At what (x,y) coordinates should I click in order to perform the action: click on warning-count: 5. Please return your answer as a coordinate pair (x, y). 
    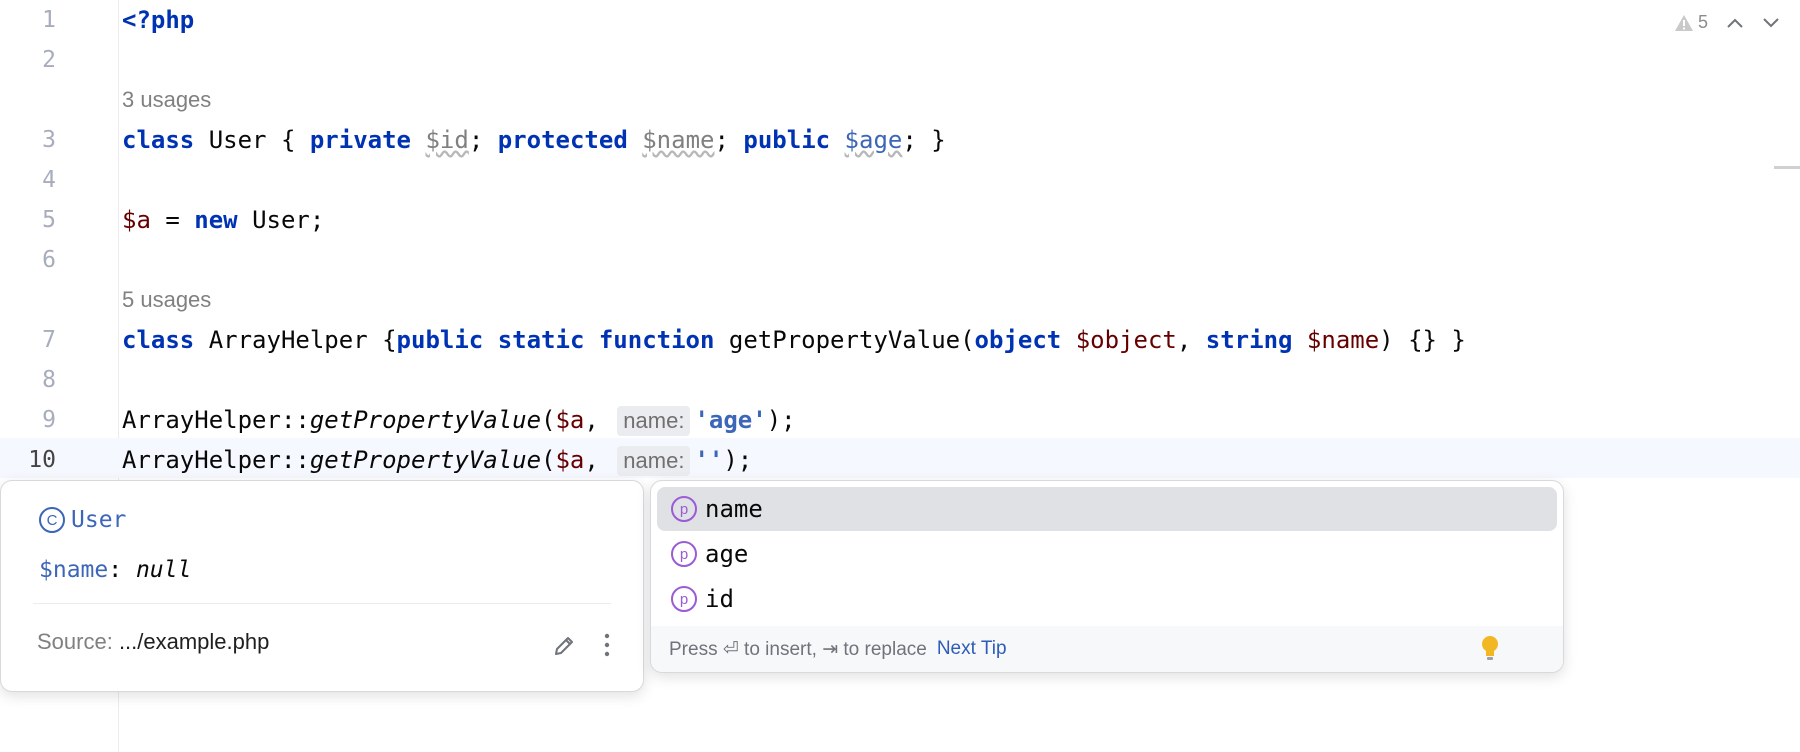
    Looking at the image, I should click on (1702, 22).